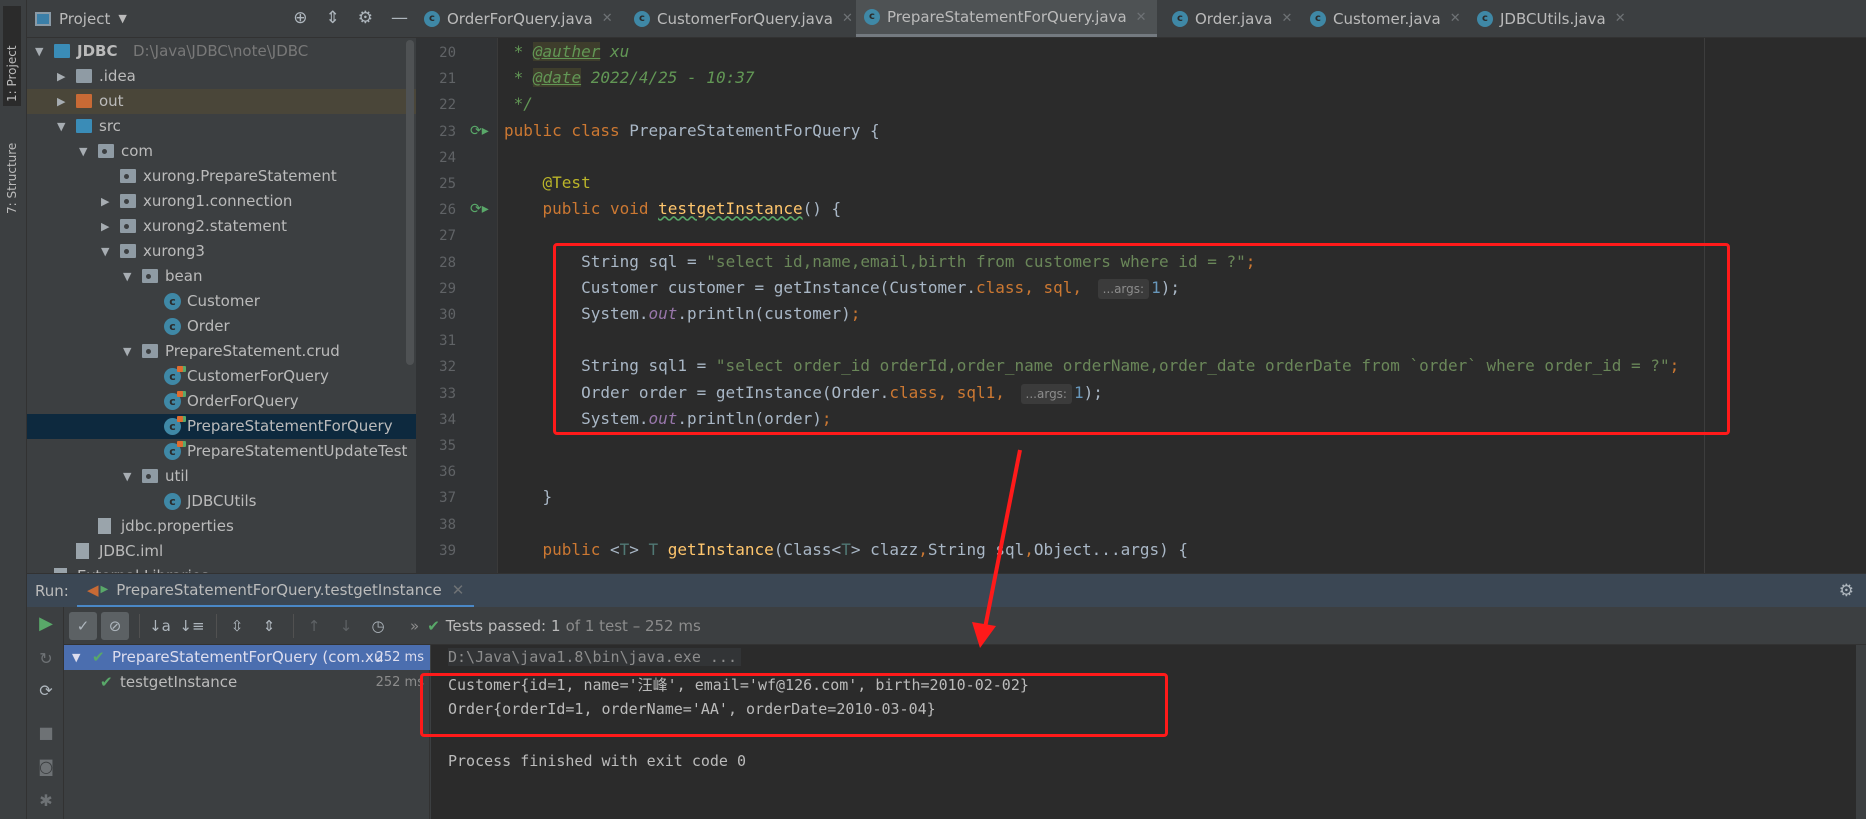  I want to click on tests-status-prefix: Tests passed:, so click(496, 625).